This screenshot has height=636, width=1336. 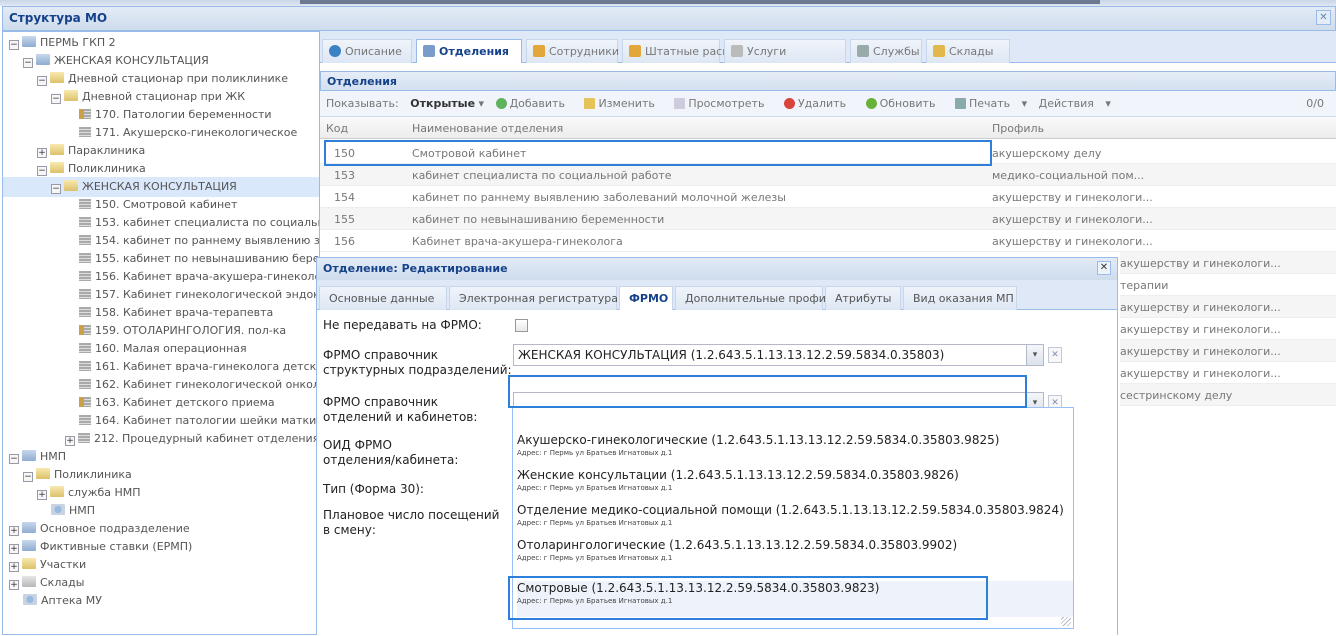 What do you see at coordinates (487, 128) in the screenshot?
I see `column-name: Наименование отделения` at bounding box center [487, 128].